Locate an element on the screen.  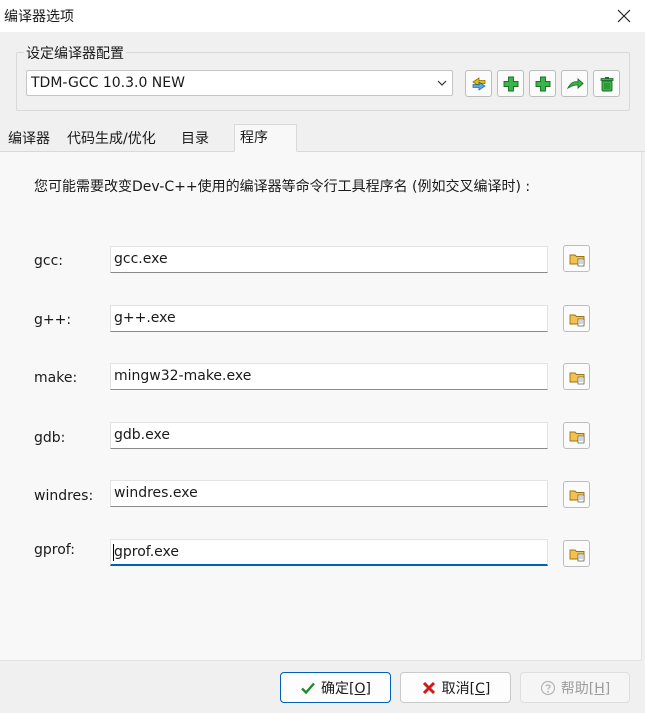
gdb-label: gdb: is located at coordinates (50, 438).